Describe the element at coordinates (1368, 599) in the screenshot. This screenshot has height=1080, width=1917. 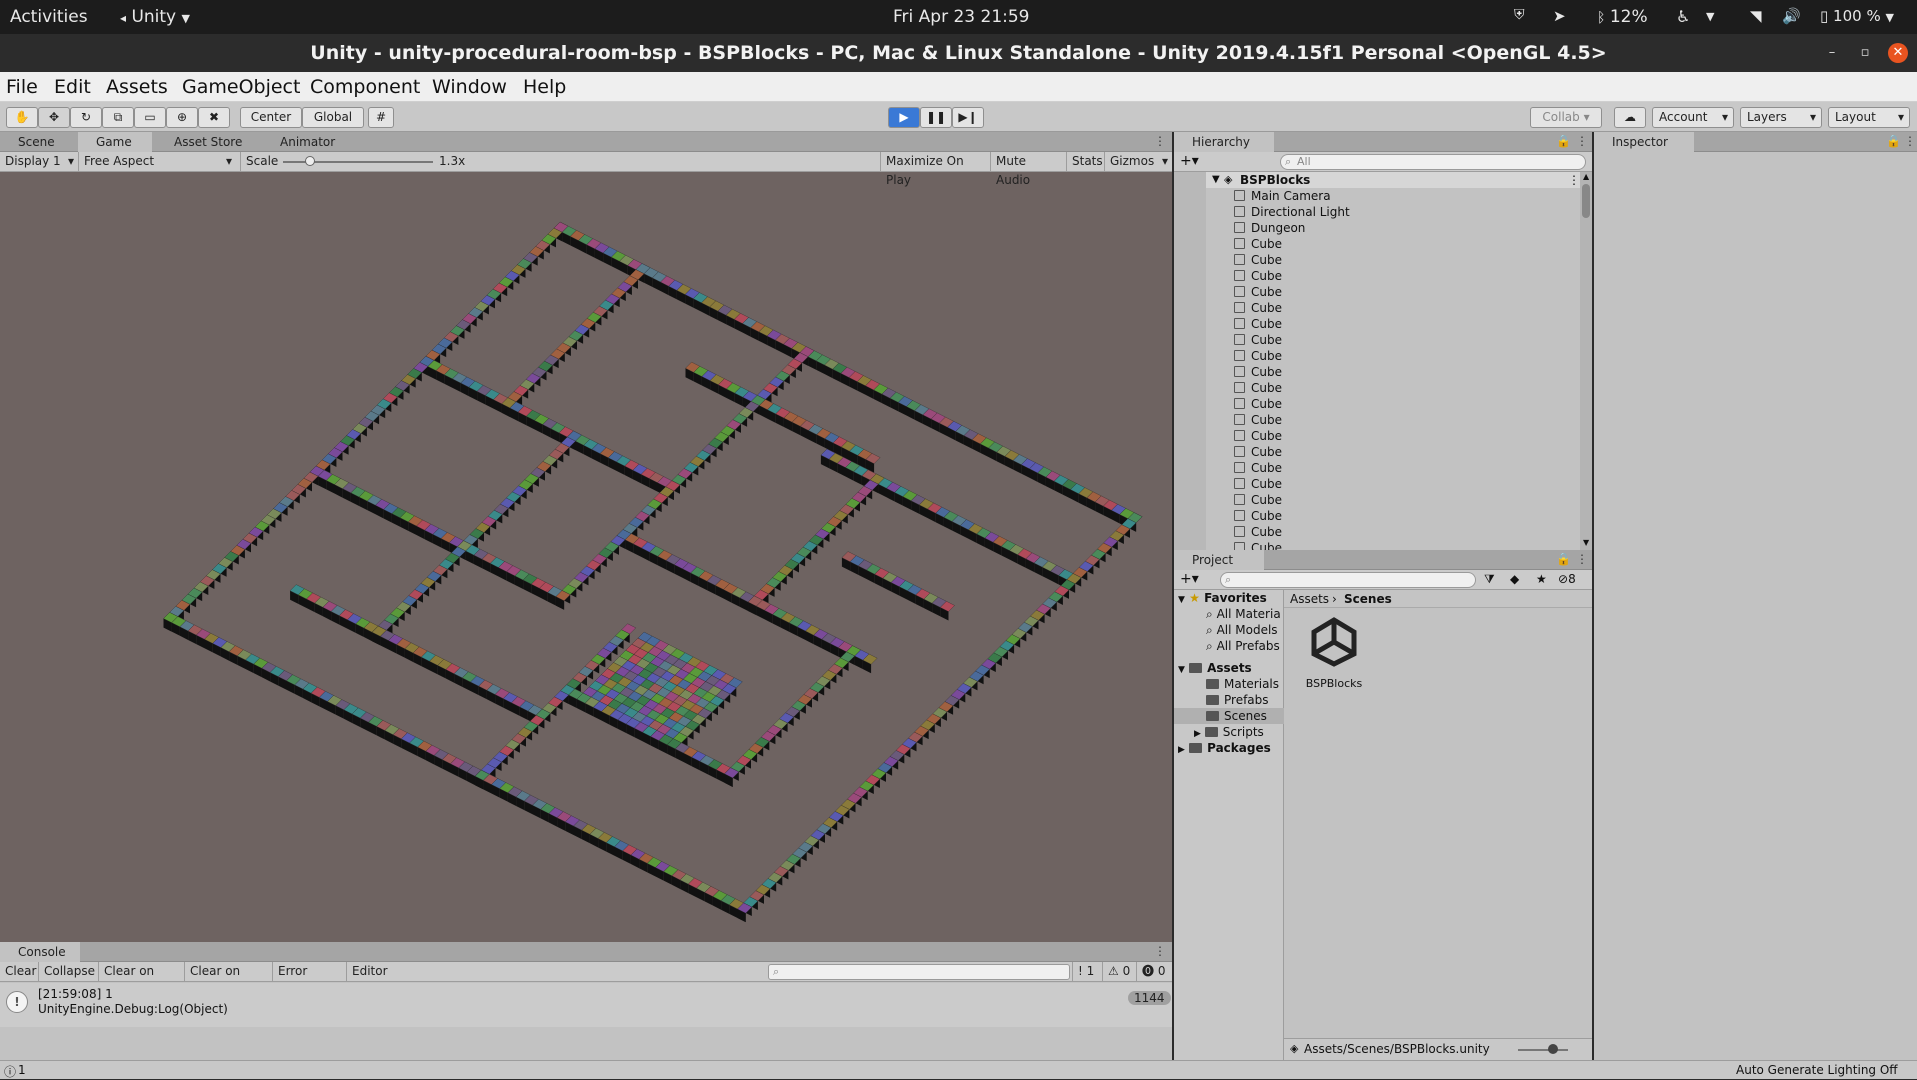
I see `breadcrumb-current: Scenes` at that location.